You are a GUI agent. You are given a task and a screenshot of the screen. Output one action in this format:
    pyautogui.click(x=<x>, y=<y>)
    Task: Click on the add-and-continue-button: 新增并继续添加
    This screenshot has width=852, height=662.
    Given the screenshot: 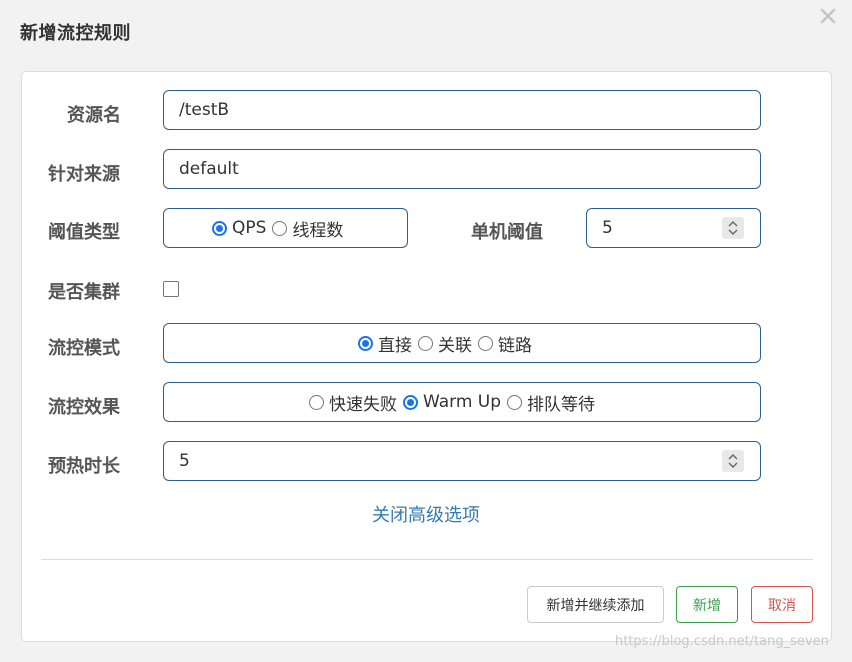 What is the action you would take?
    pyautogui.click(x=595, y=604)
    